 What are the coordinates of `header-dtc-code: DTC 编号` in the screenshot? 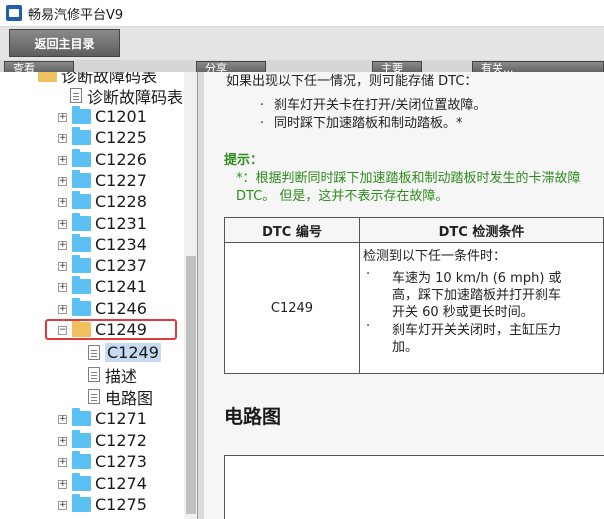 It's located at (292, 230).